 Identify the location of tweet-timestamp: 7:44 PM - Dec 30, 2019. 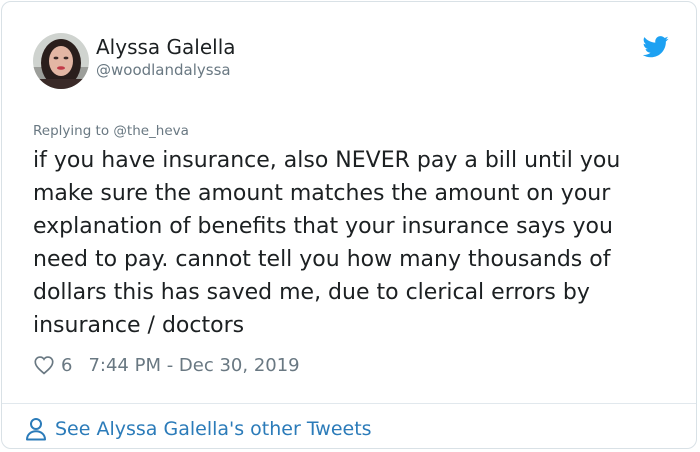
(193, 365).